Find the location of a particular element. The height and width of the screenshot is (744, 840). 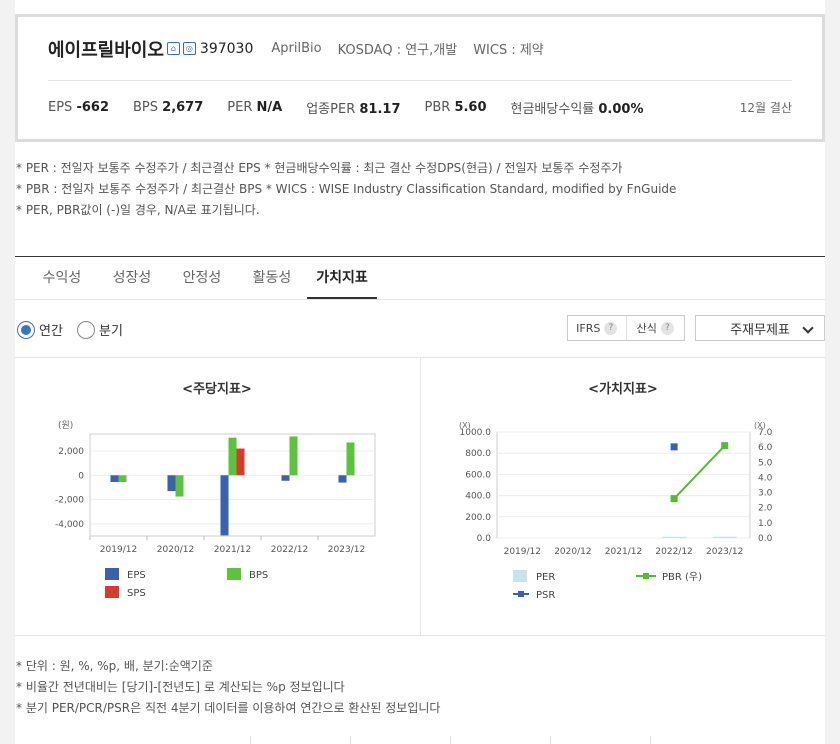

plot-frame is located at coordinates (623, 485).